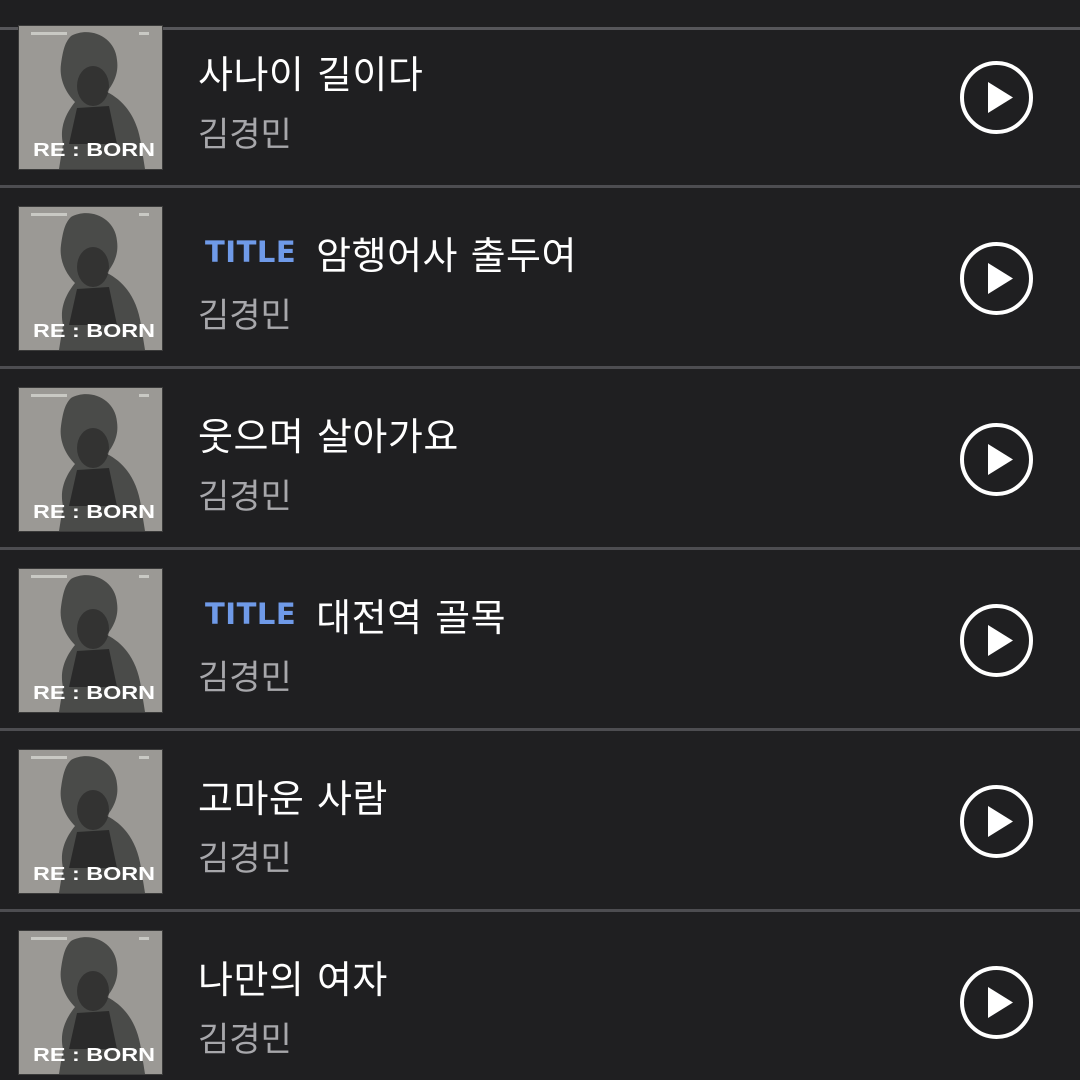 The image size is (1080, 1080). Describe the element at coordinates (411, 617) in the screenshot. I see `track-title: 대전역 골목` at that location.